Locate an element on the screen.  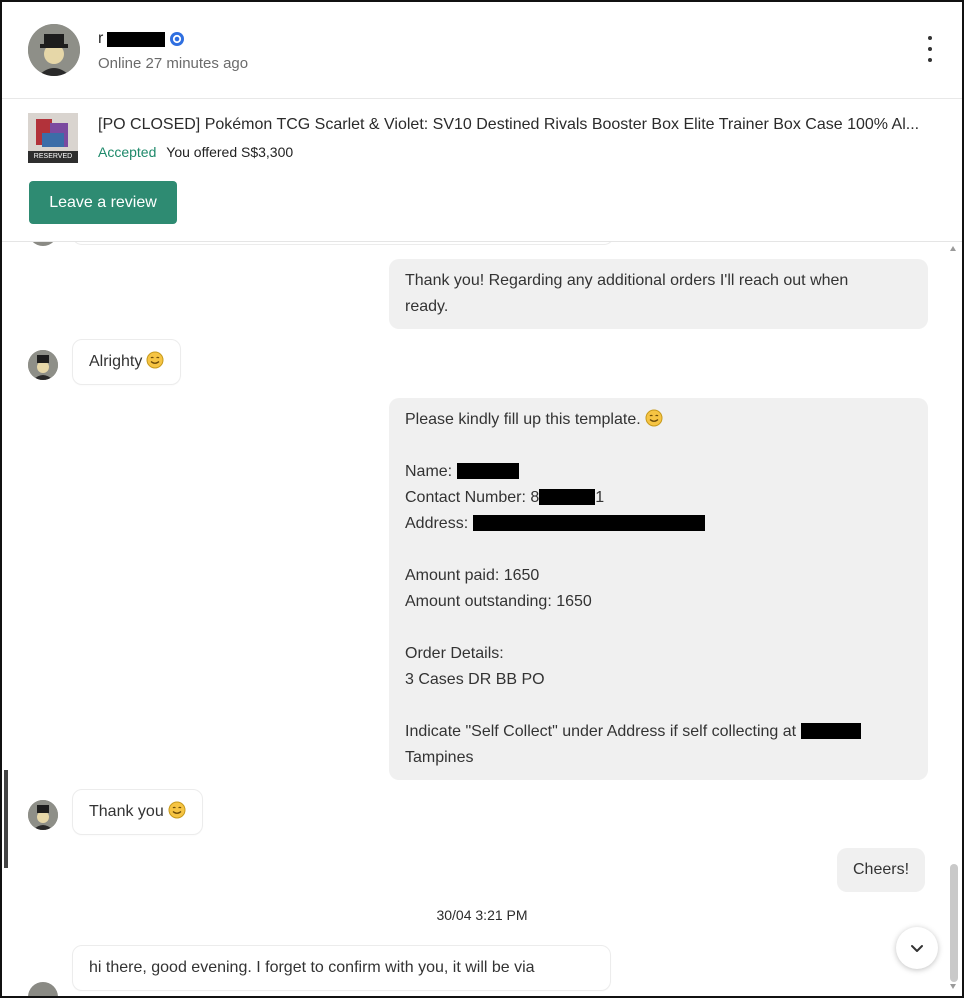
message-outgoing: Cheers! is located at coordinates (881, 870).